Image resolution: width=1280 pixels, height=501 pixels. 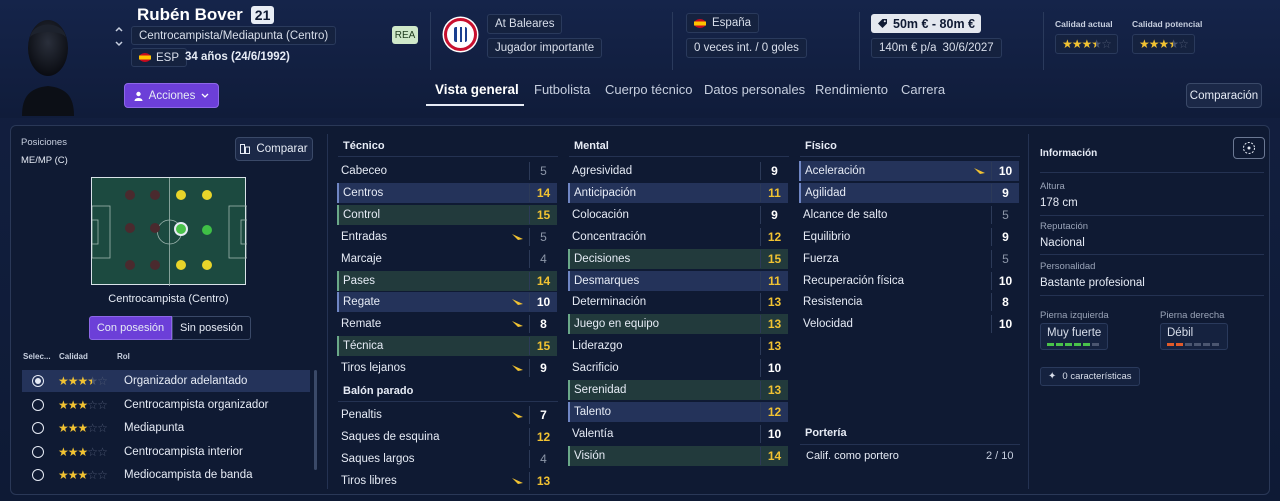 I want to click on right-foot-bar, so click(x=1194, y=344).